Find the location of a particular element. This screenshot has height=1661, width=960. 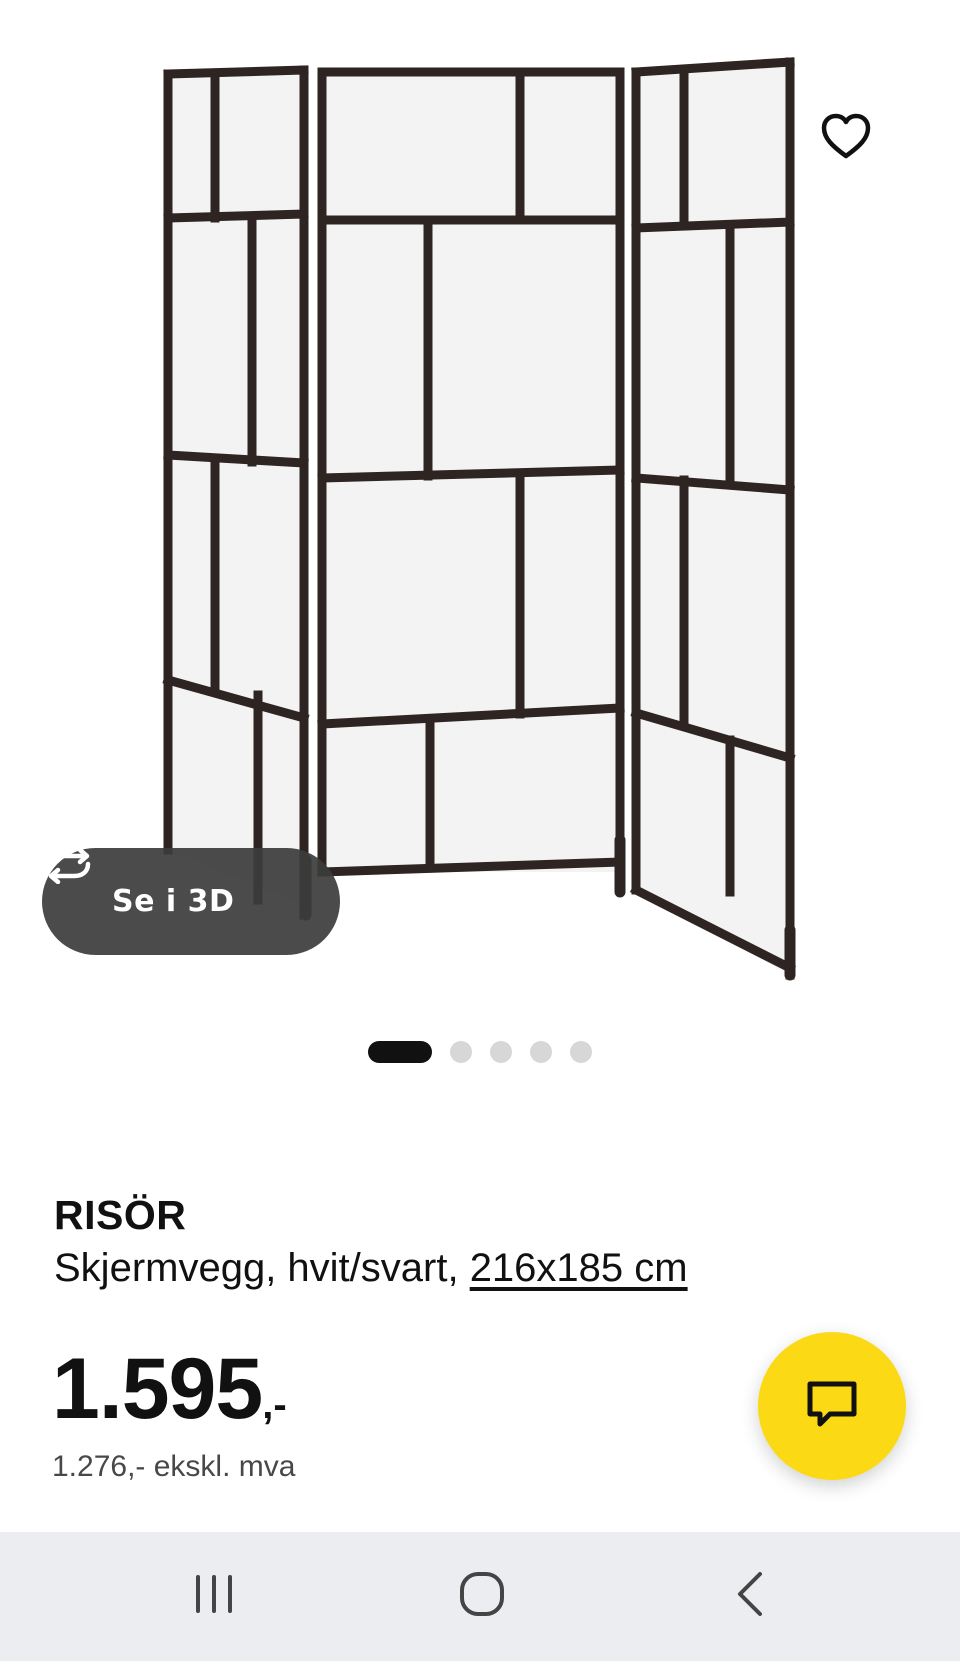

view-3d-button: Se i 3D is located at coordinates (191, 901).